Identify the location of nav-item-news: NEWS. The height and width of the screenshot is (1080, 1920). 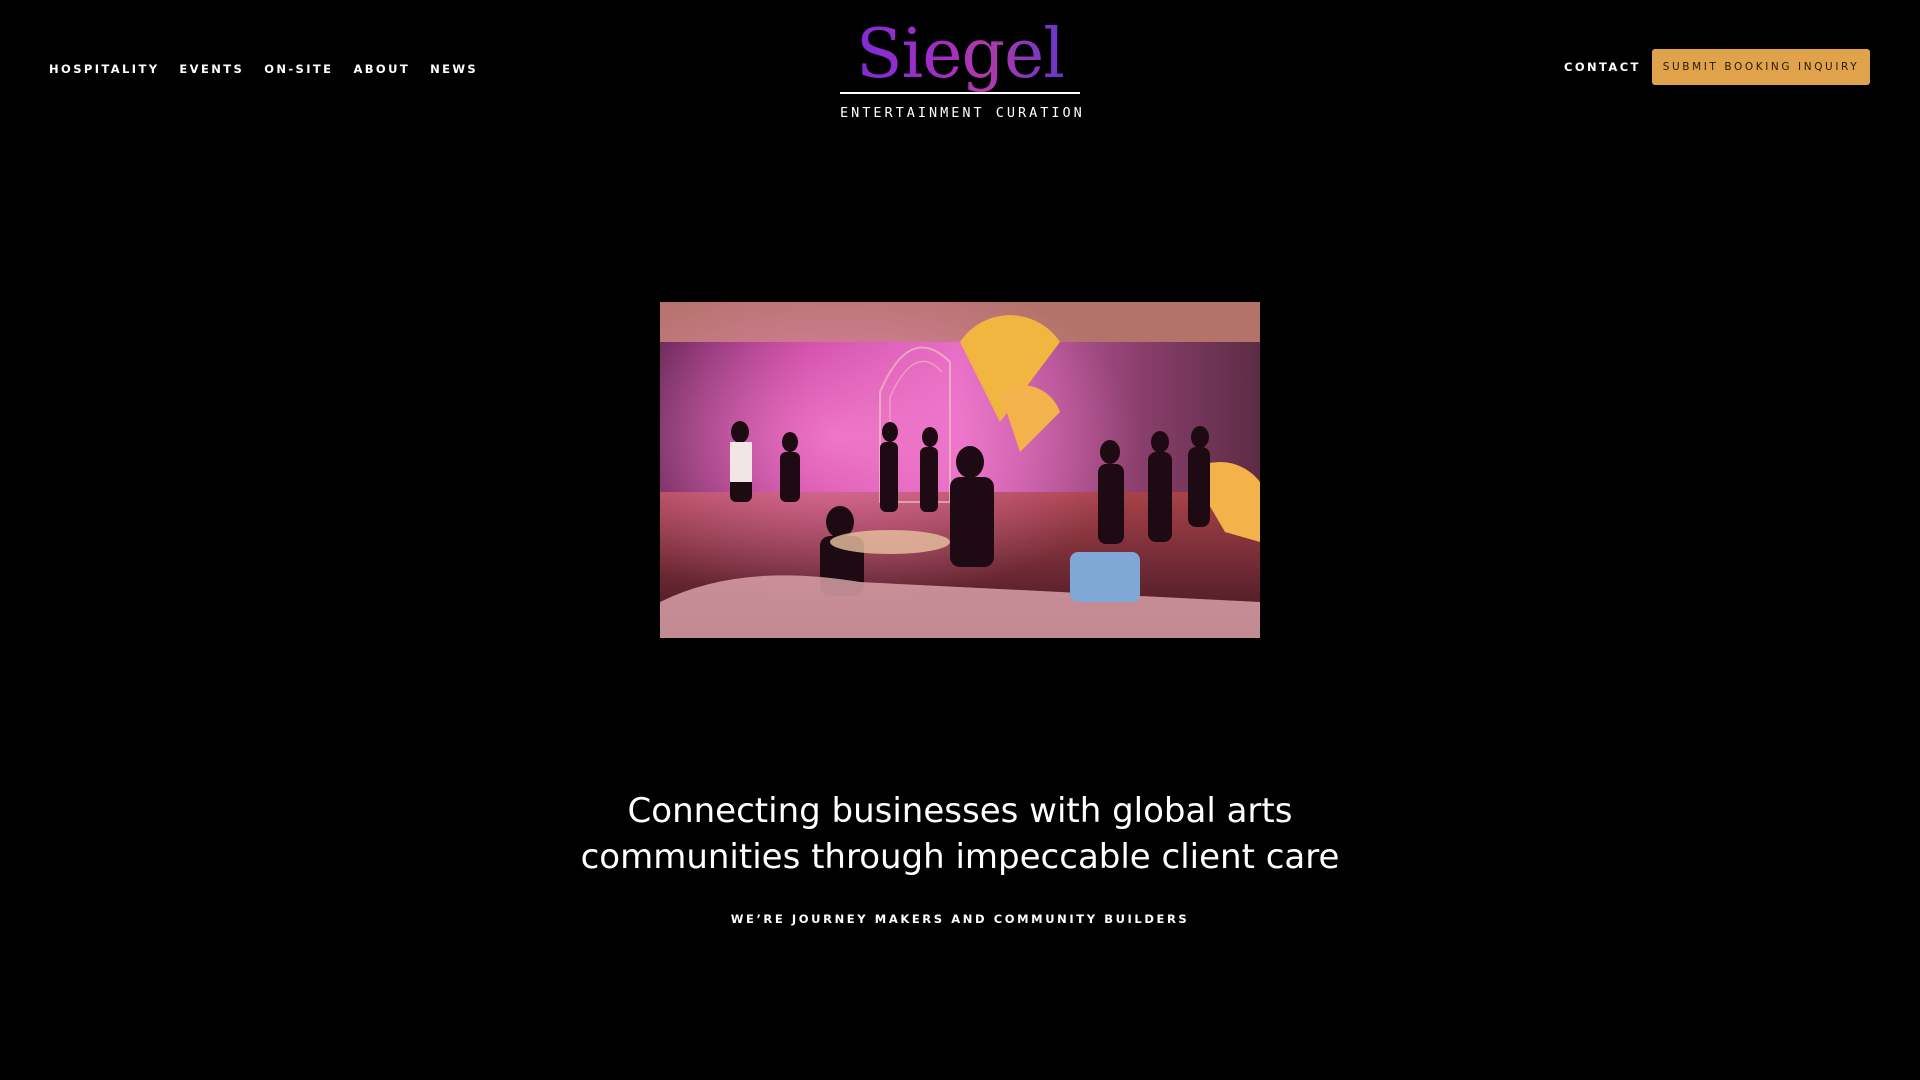
(454, 69).